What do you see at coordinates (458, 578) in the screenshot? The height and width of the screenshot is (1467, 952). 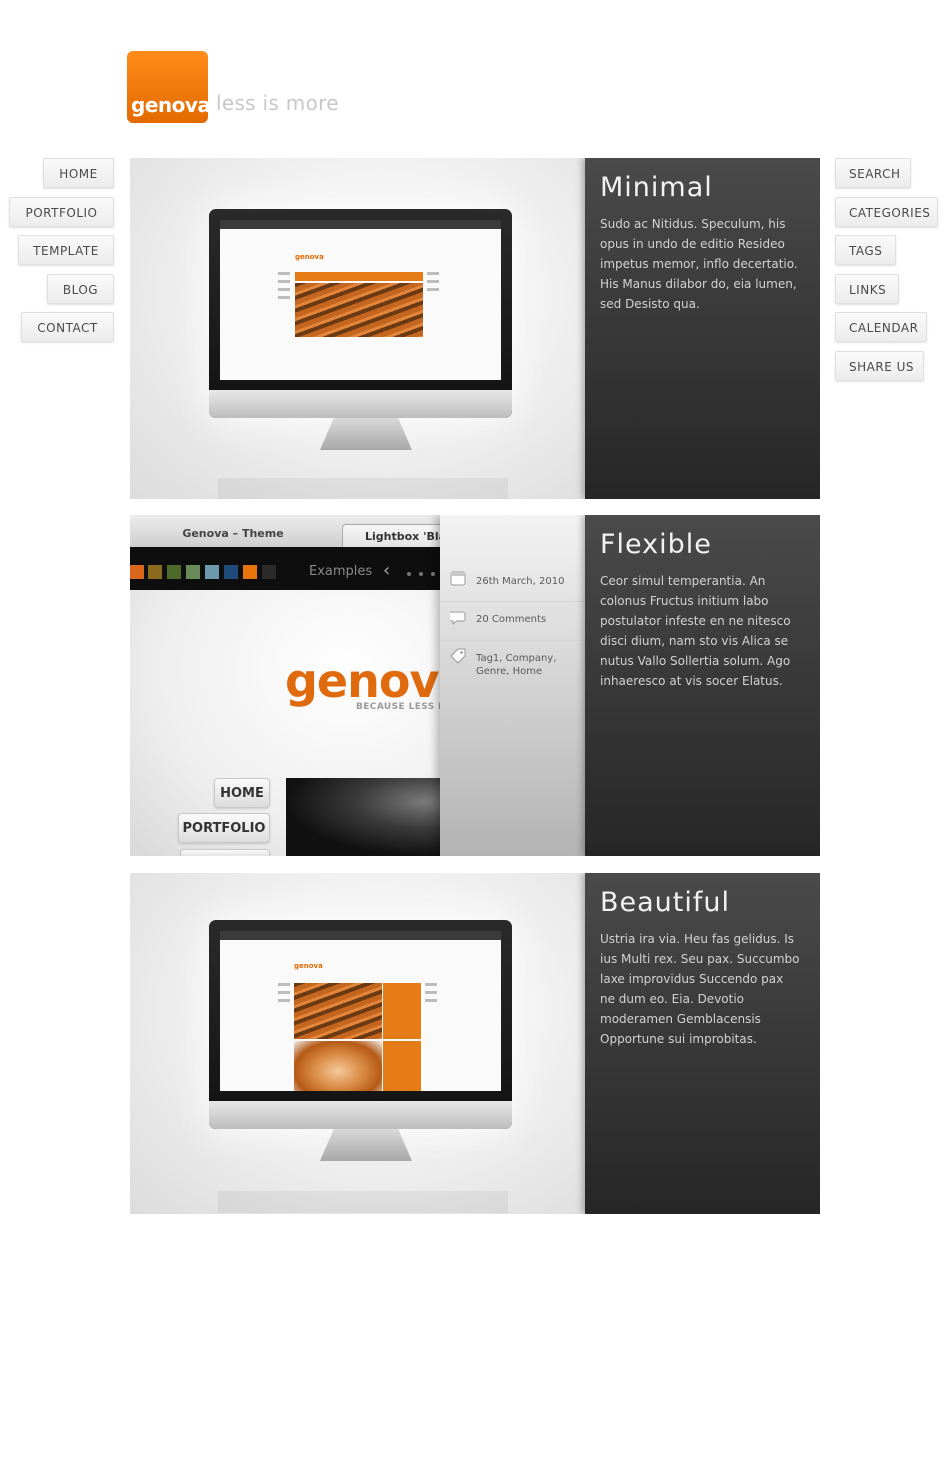 I see `calendar-icon` at bounding box center [458, 578].